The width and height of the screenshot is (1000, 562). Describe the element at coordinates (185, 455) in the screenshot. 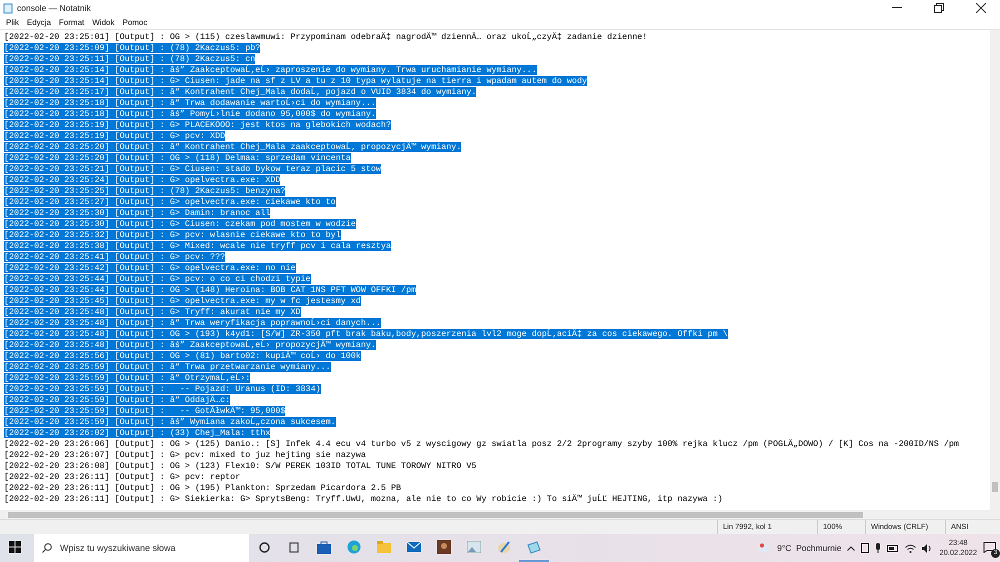

I see `log-line: [2022-02-20 23:26:07] [Output] : G> pcv: mixed to juz hejting sie nazywa` at that location.